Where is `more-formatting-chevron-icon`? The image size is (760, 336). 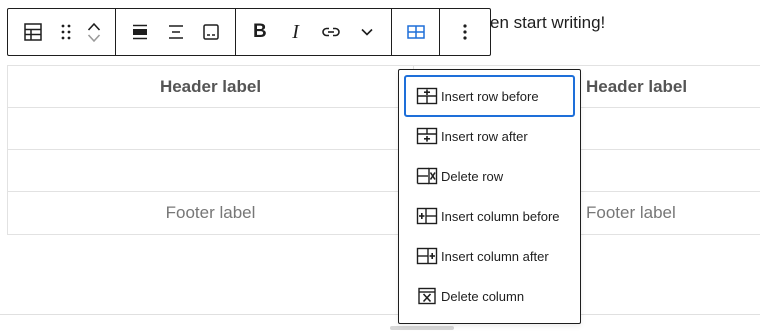 more-formatting-chevron-icon is located at coordinates (367, 32).